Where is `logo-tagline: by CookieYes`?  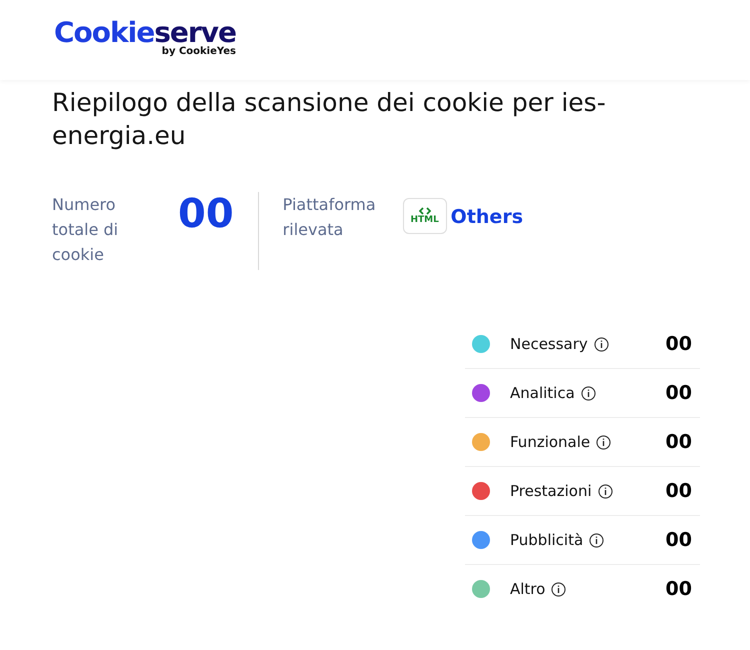 logo-tagline: by CookieYes is located at coordinates (199, 51).